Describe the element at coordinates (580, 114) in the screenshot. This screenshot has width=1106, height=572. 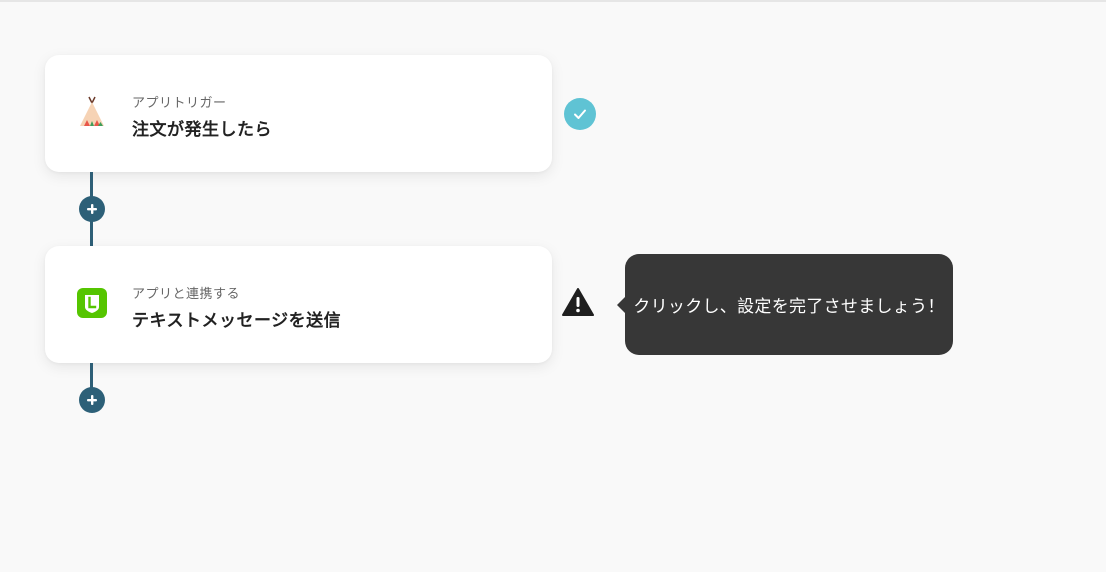
I see `completed-check-icon` at that location.